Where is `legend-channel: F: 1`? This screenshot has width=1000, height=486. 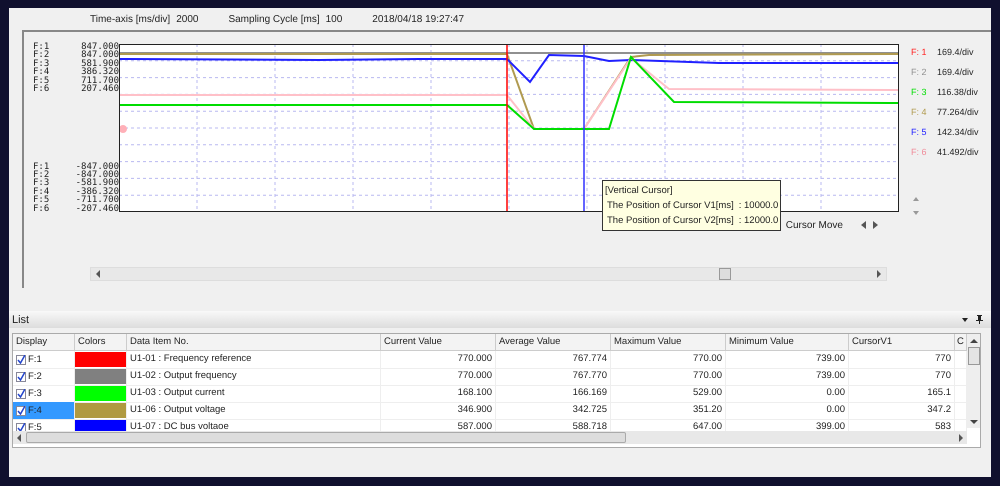
legend-channel: F: 1 is located at coordinates (919, 53).